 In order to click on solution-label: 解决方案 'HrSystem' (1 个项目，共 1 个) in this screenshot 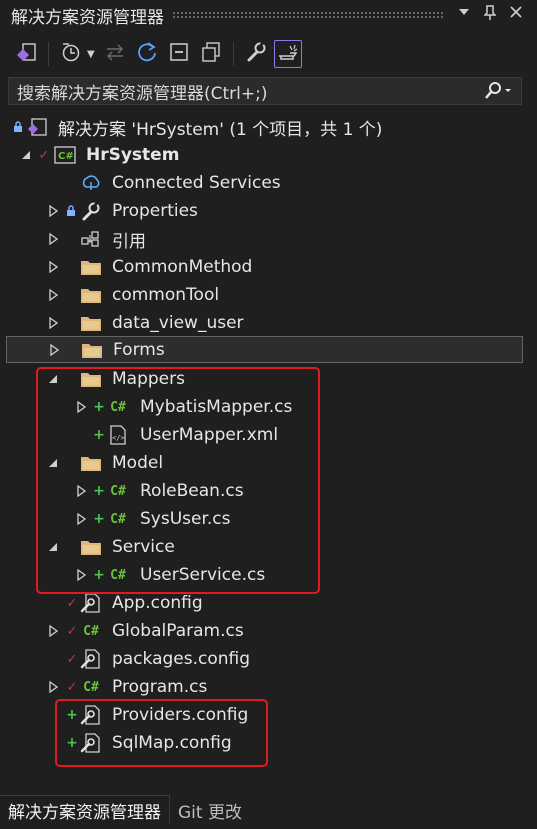, I will do `click(220, 129)`.